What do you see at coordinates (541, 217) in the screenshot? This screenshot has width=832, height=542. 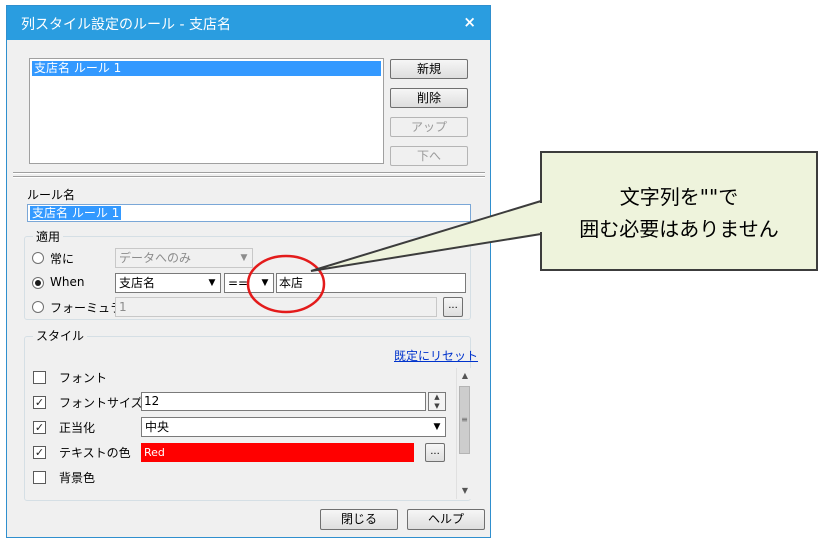 I see `callout-seam` at bounding box center [541, 217].